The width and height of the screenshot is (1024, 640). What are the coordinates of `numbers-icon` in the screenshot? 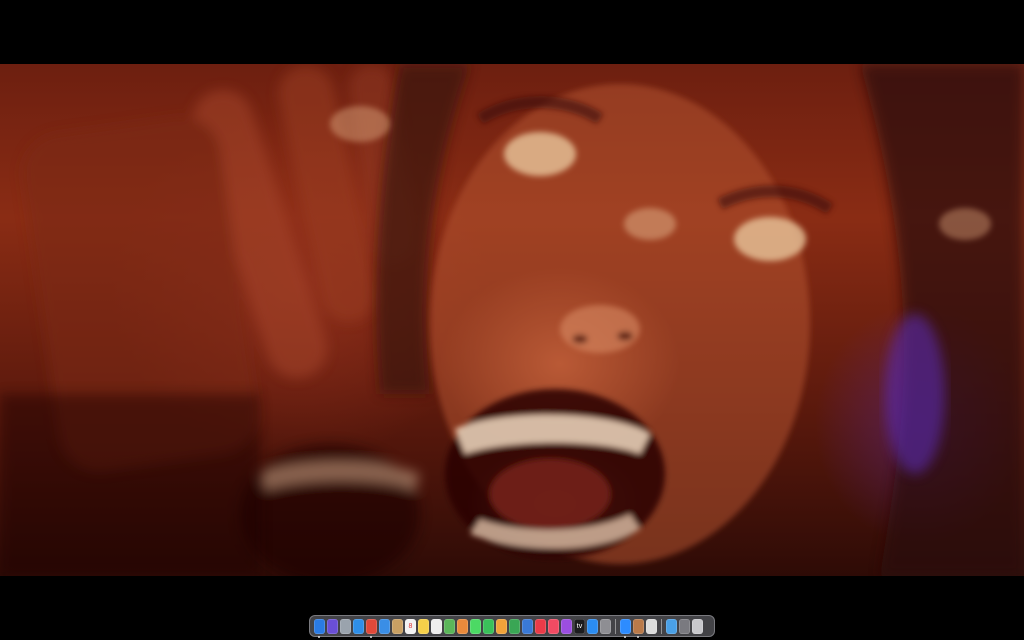 It's located at (514, 626).